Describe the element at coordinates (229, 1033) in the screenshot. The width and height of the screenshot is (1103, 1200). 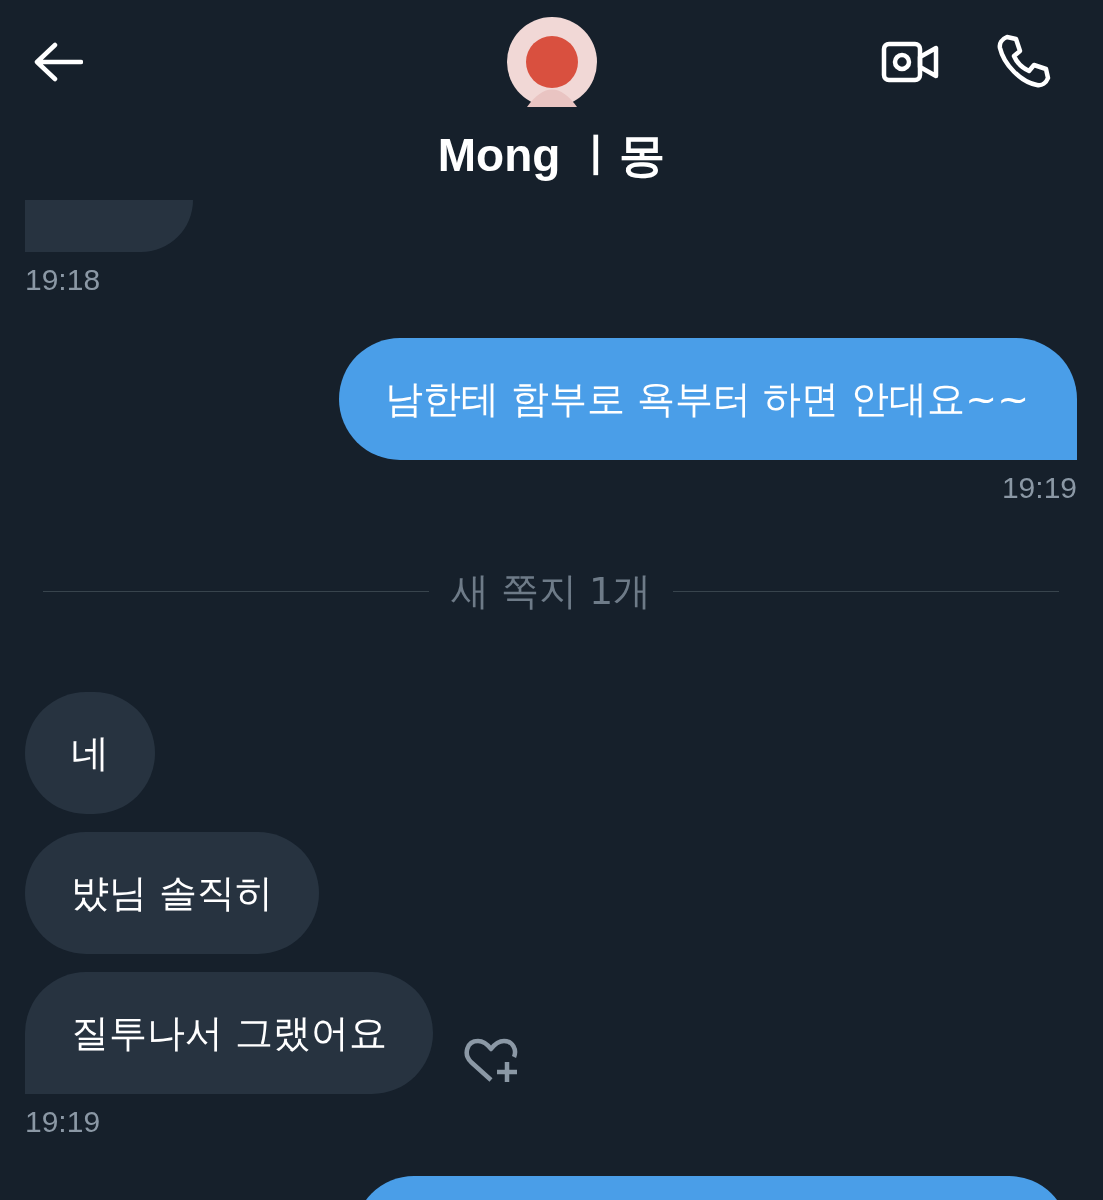
I see `message-bubble: 질투나서 그랬어요` at that location.